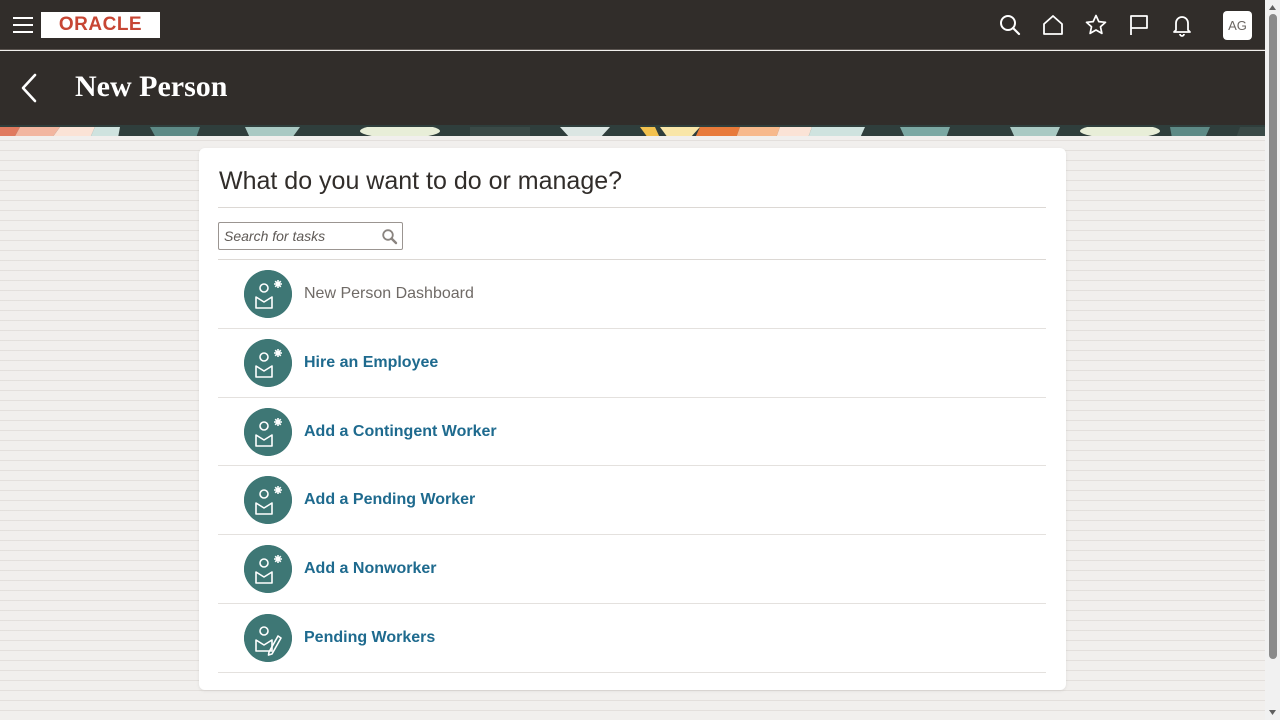  What do you see at coordinates (299, 236) in the screenshot?
I see `search-tasks-input` at bounding box center [299, 236].